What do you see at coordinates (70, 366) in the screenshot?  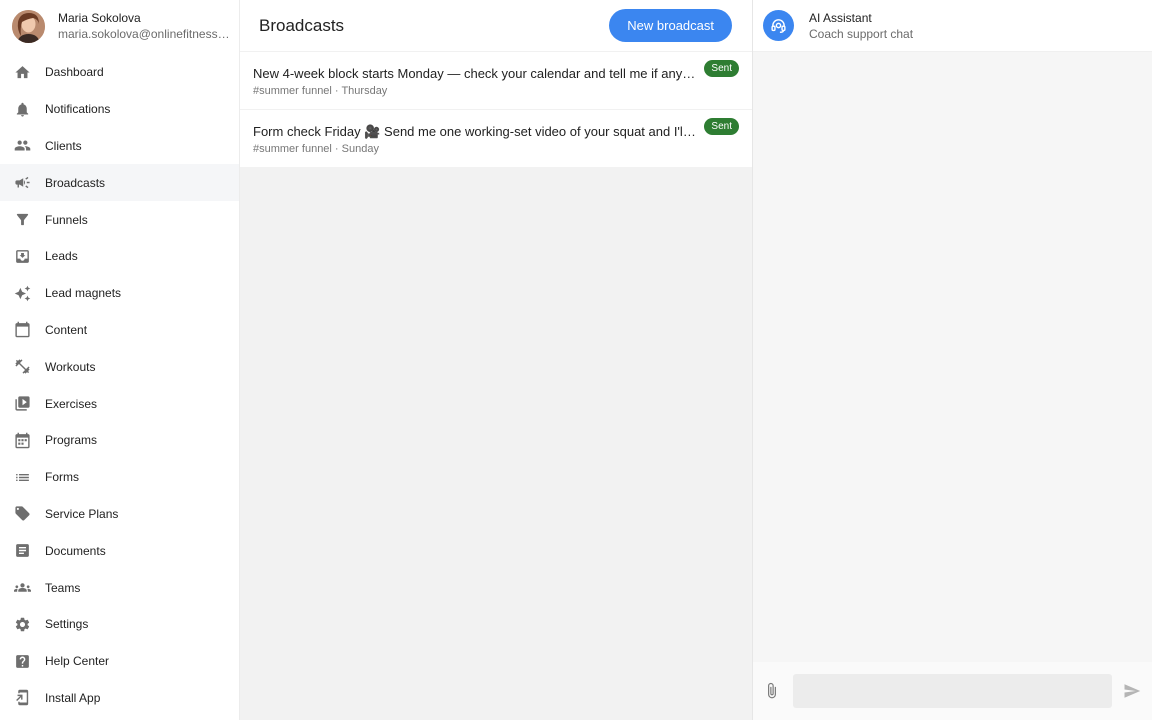 I see `sidebar-item-label: Workouts` at bounding box center [70, 366].